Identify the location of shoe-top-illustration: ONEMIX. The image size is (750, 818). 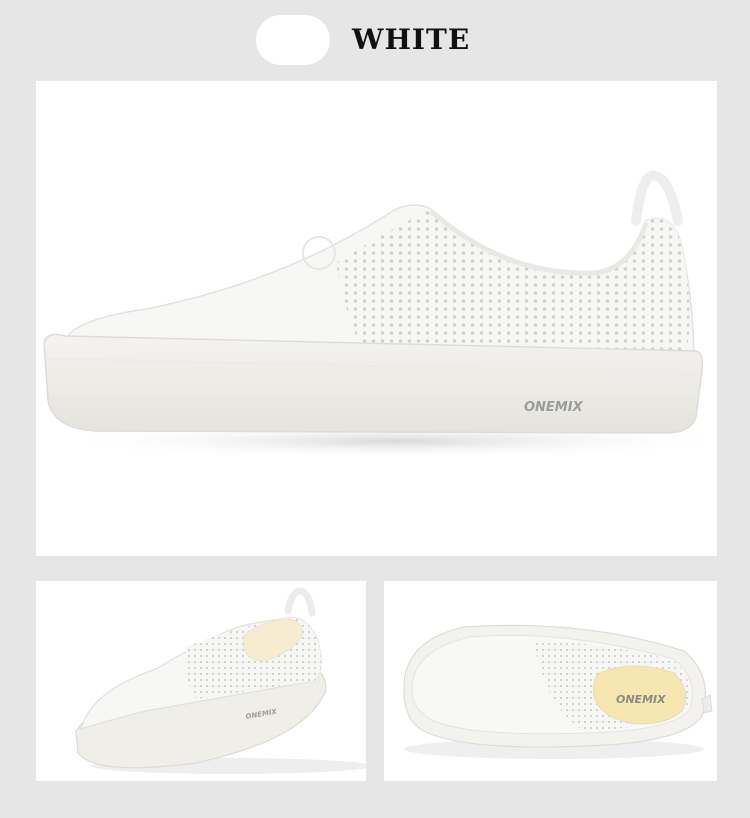
(558, 691).